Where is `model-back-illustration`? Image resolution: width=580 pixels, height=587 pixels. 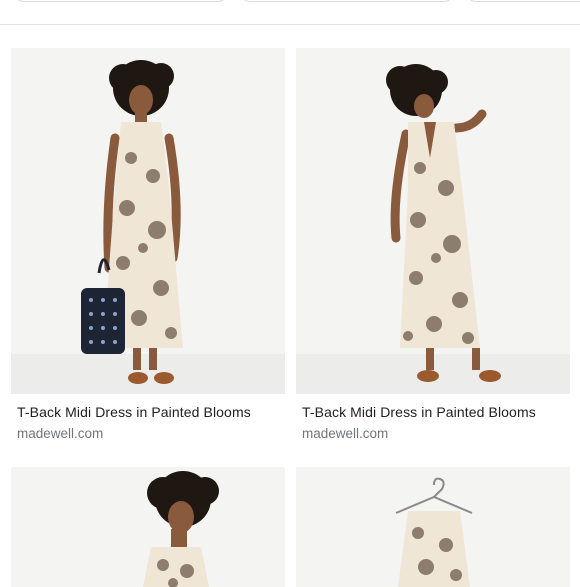 model-back-illustration is located at coordinates (443, 223).